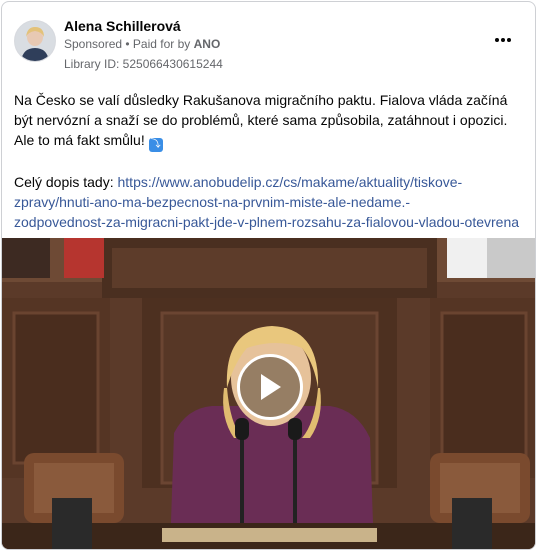 This screenshot has height=552, width=539. What do you see at coordinates (163, 44) in the screenshot?
I see `paid-for-prefix: Paid for by` at bounding box center [163, 44].